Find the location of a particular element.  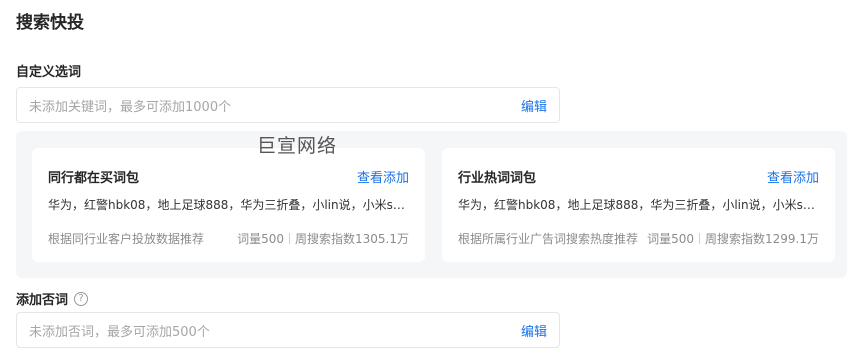

custom-words-label: 自定义选词 is located at coordinates (48, 70).